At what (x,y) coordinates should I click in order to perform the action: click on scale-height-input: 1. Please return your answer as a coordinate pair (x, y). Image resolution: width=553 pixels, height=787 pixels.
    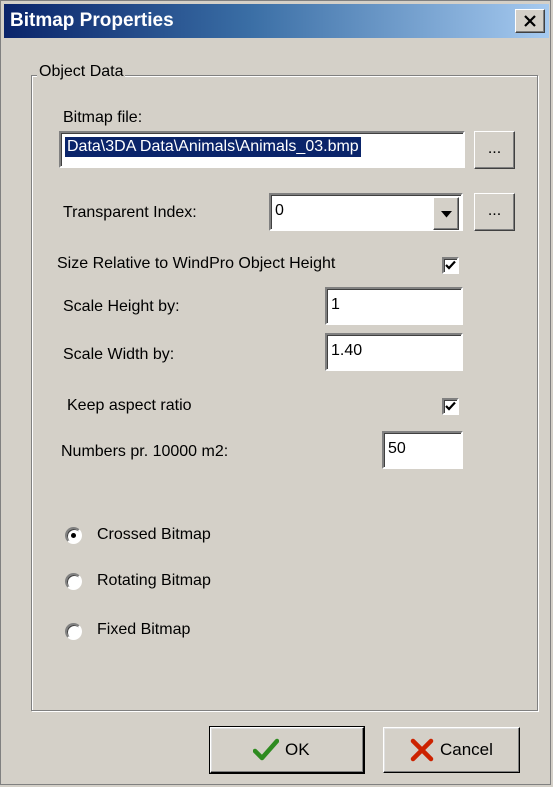
    Looking at the image, I should click on (394, 306).